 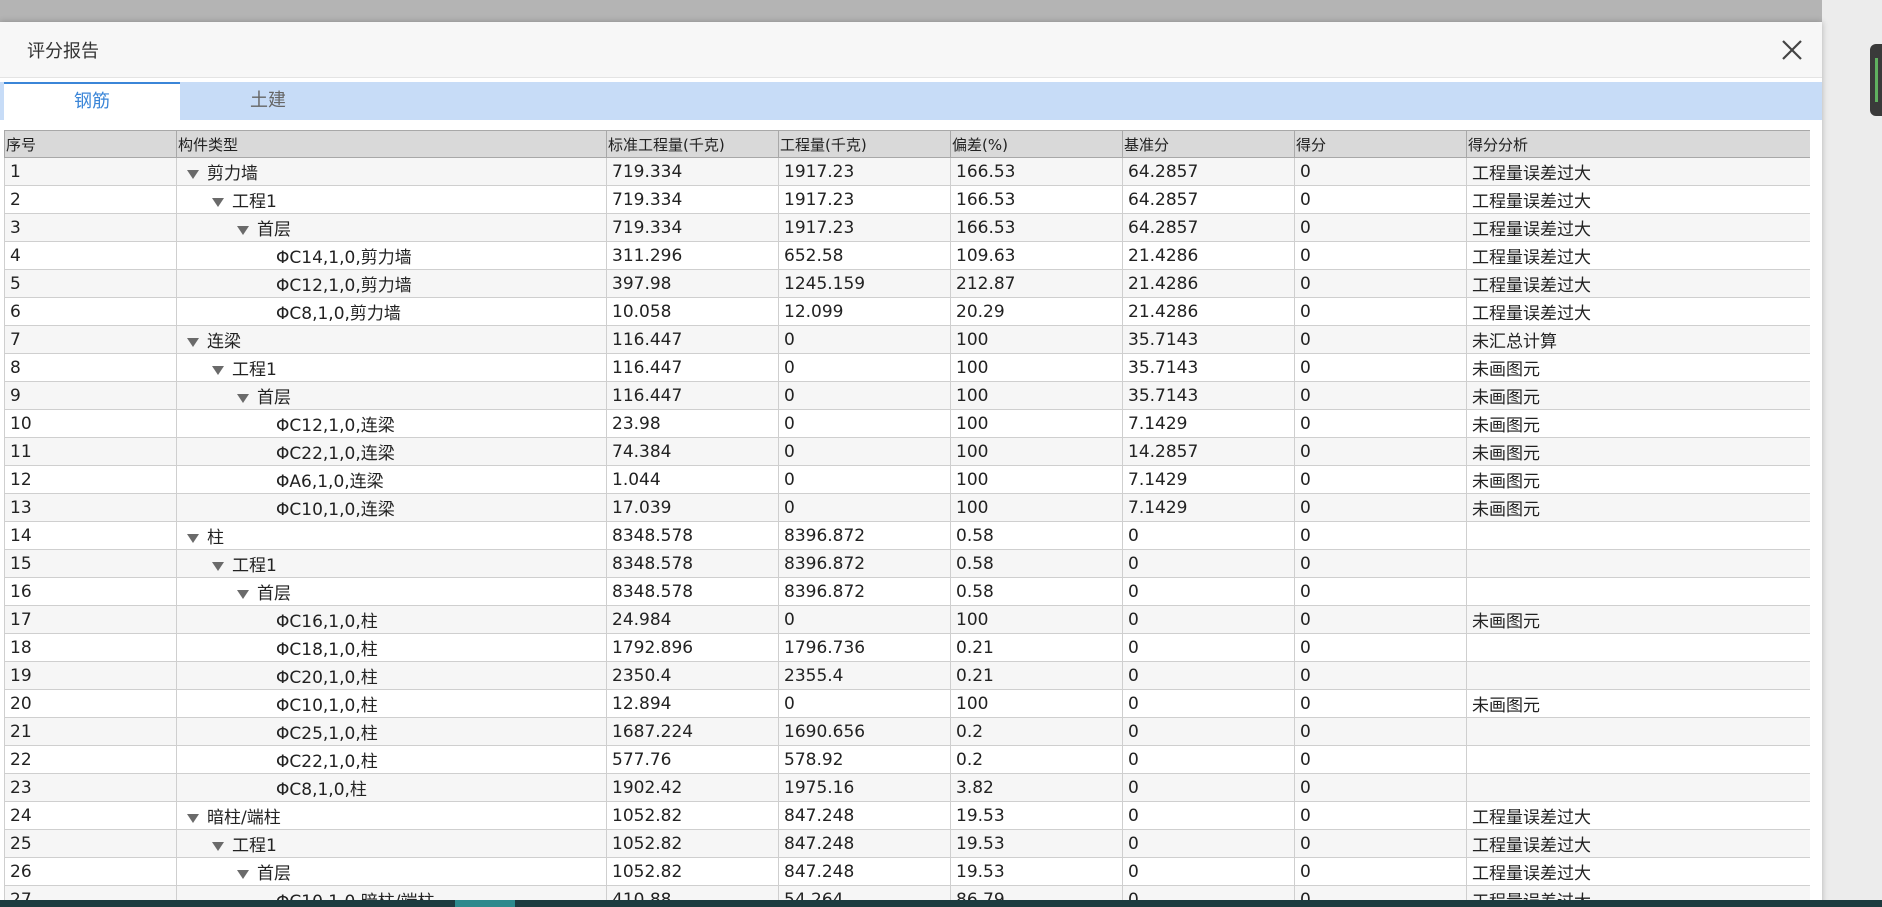 I want to click on table-row: 2 工程1 719.334 1917.23 166.53 64.2857 0 工程量误差过大, so click(x=907, y=199).